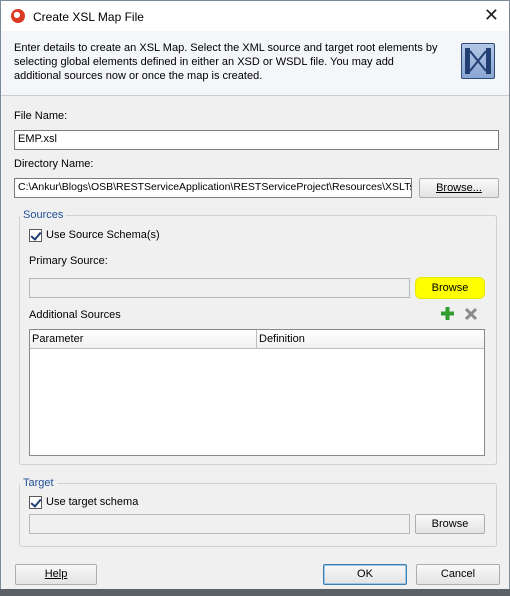  I want to click on file-name-input: EMP.xsl, so click(256, 140).